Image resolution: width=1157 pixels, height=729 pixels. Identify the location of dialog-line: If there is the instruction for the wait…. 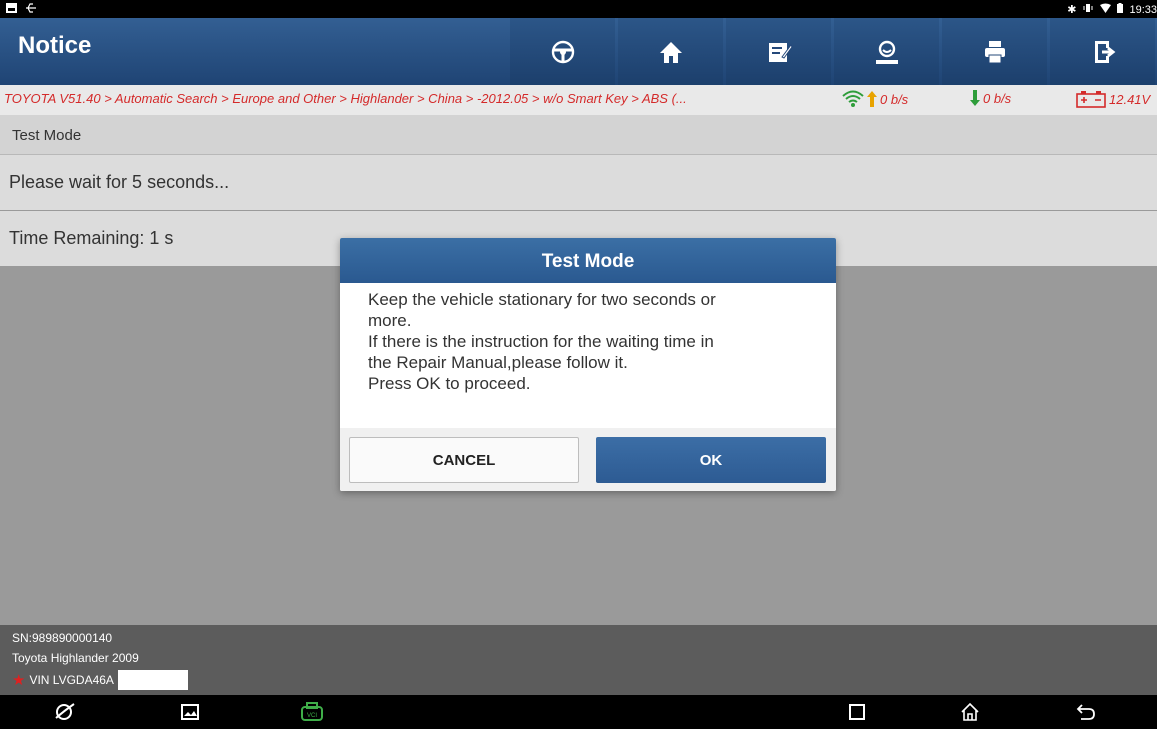
(541, 341).